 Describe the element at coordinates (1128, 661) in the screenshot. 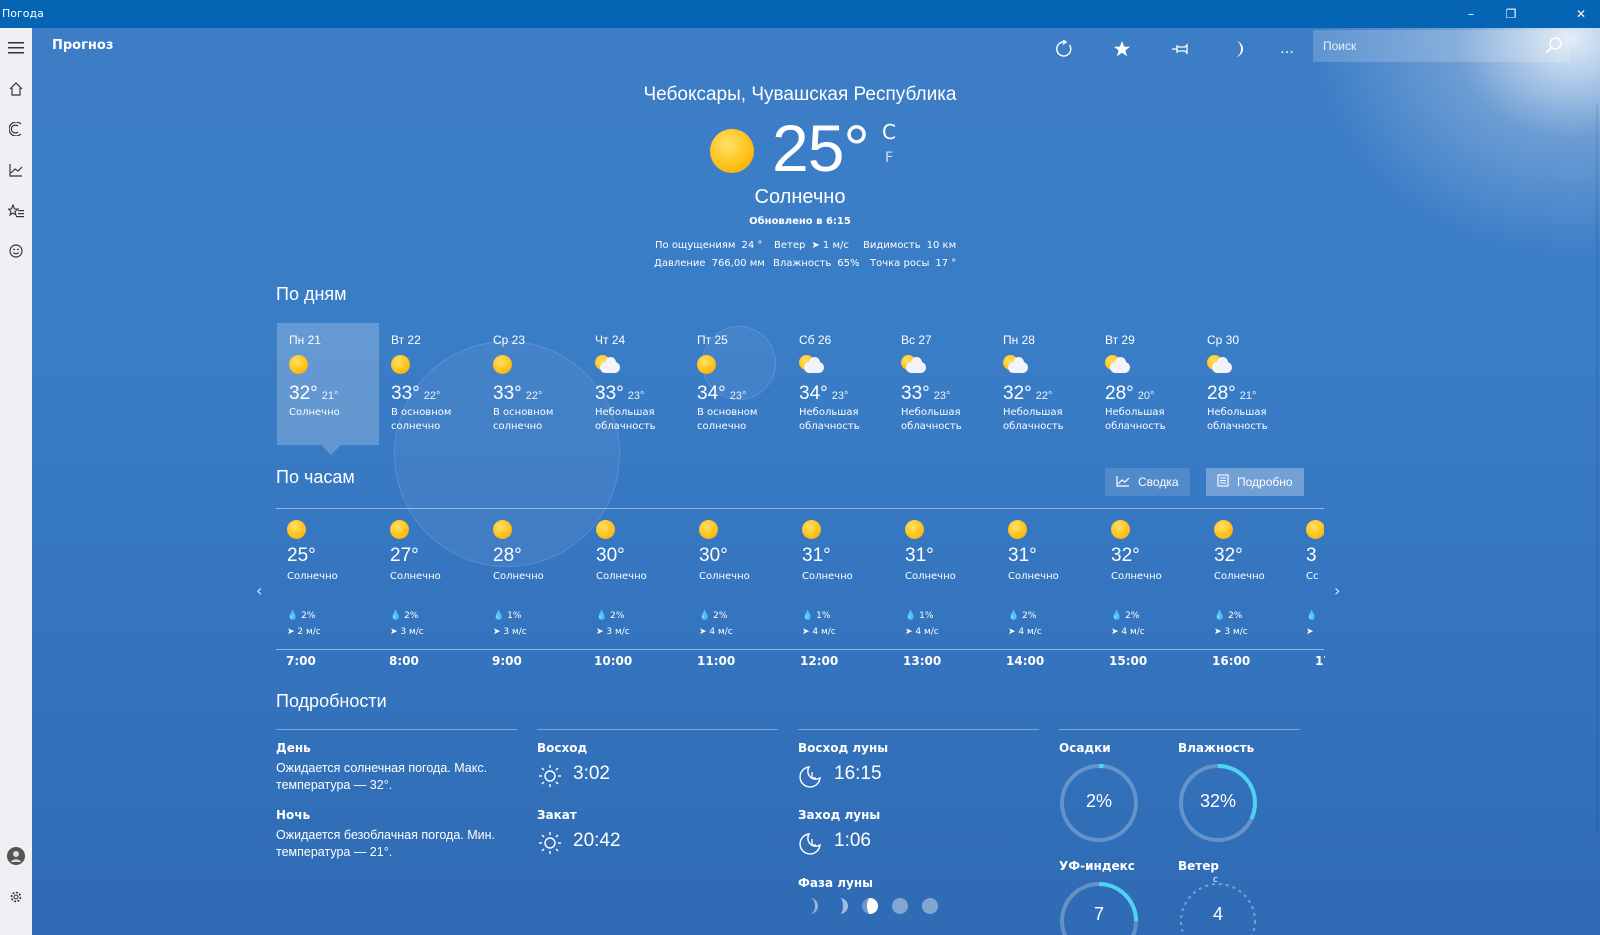

I see `hour-time: 15:00` at that location.